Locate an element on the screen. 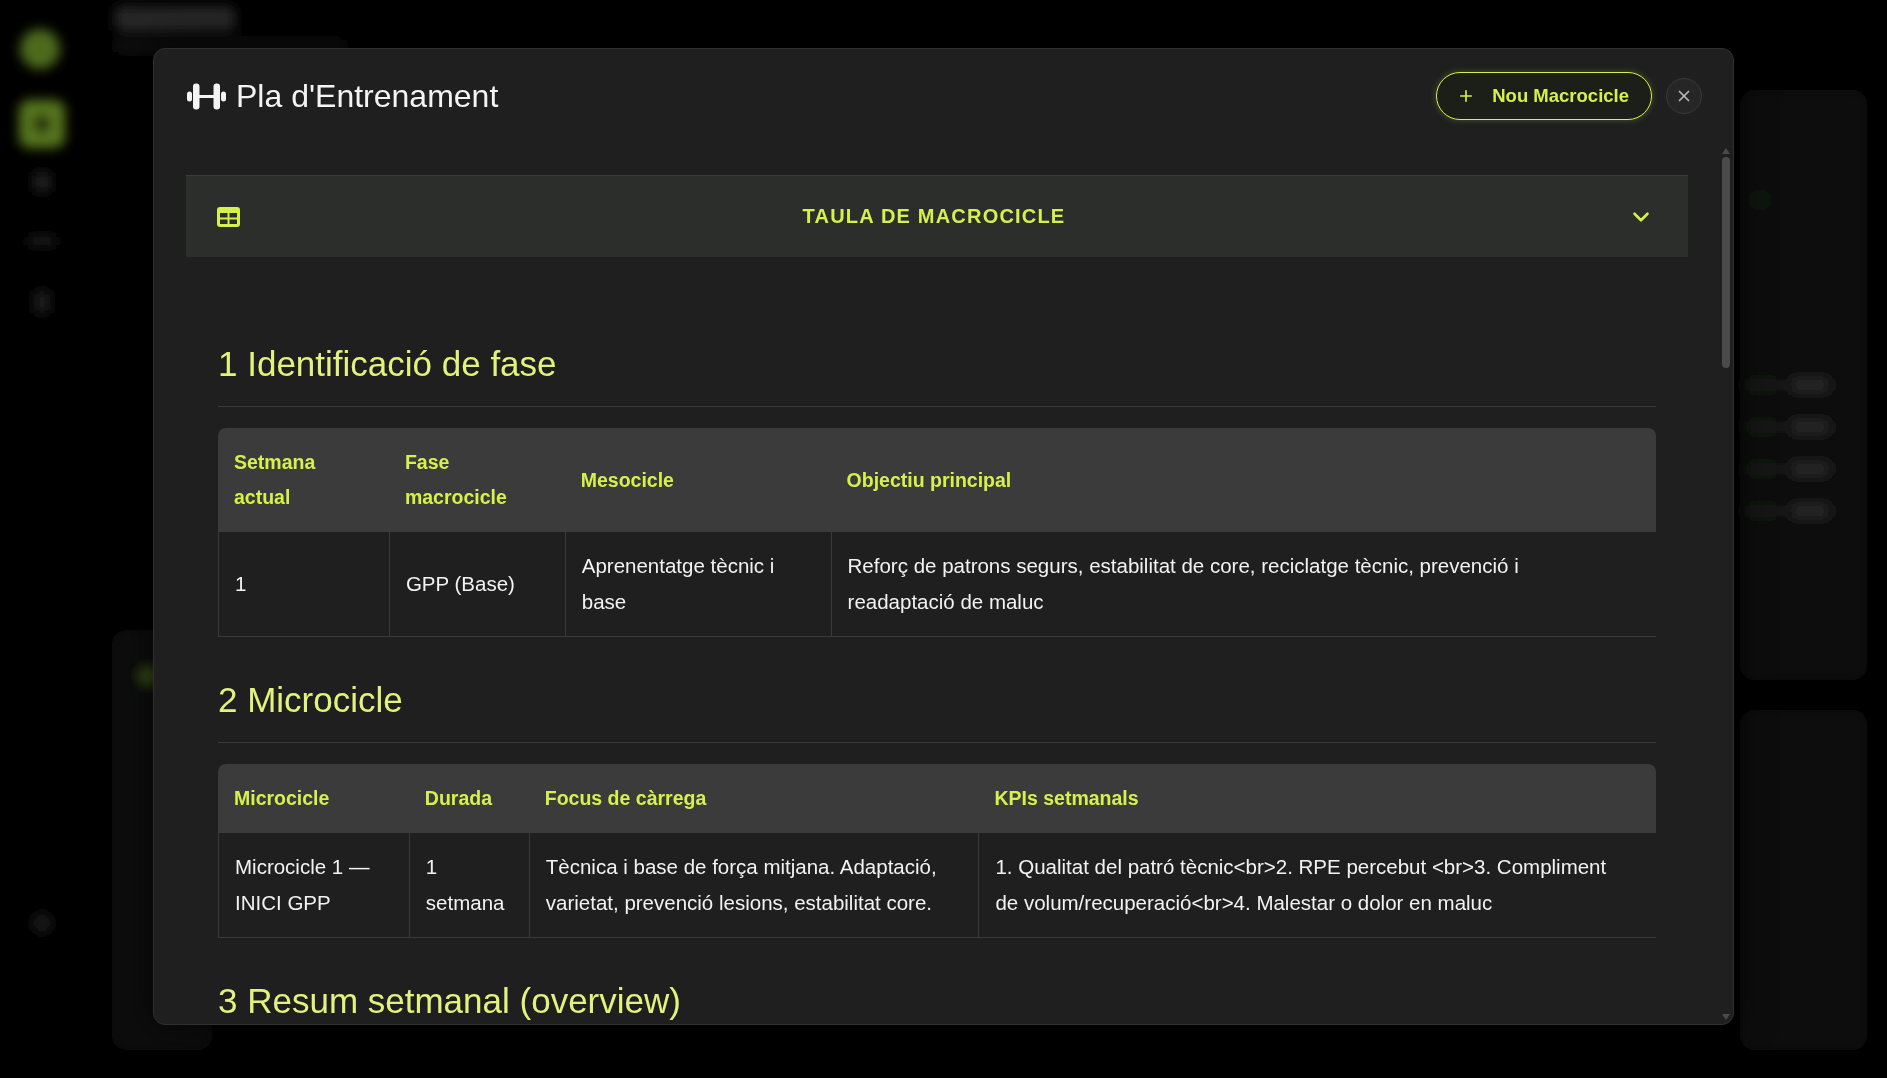  table-cell: 1 setmana is located at coordinates (468, 885).